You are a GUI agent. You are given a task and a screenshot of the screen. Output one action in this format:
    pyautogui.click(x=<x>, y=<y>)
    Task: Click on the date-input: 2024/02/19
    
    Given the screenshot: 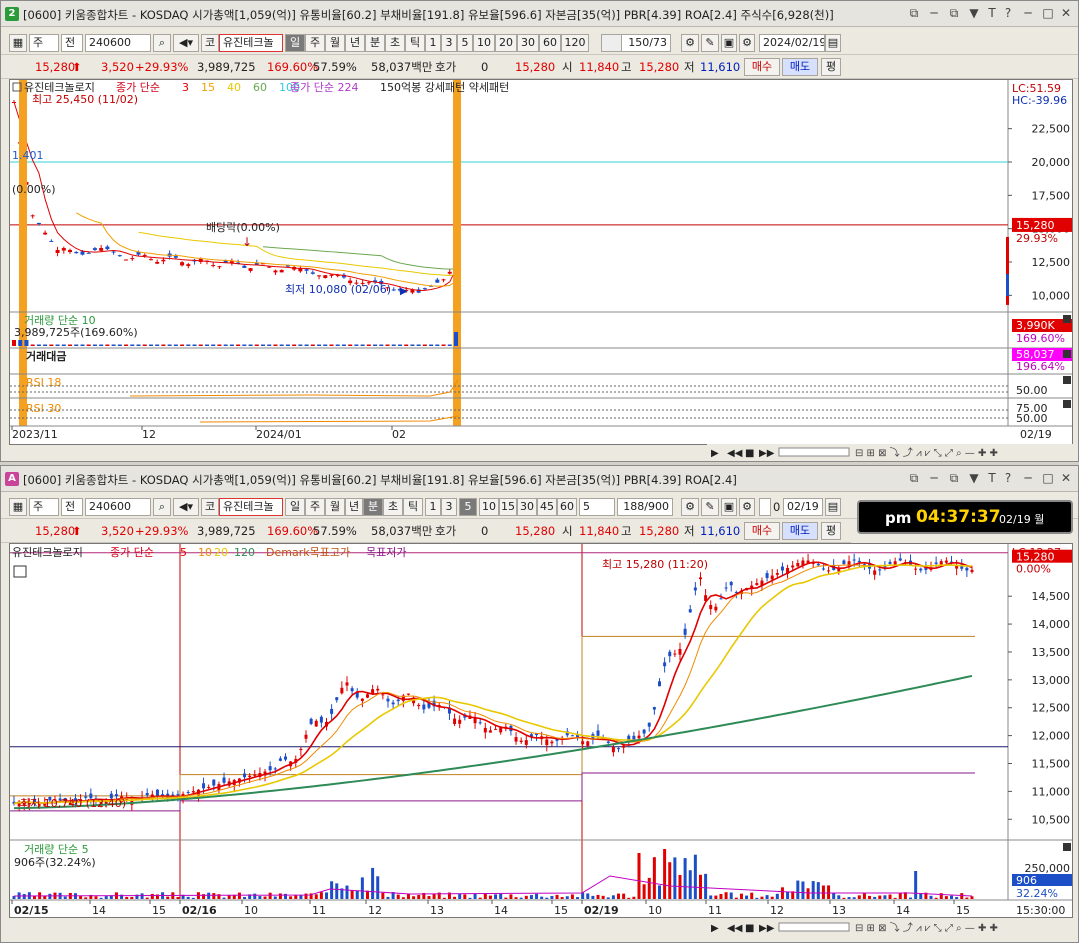 What is the action you would take?
    pyautogui.click(x=792, y=43)
    